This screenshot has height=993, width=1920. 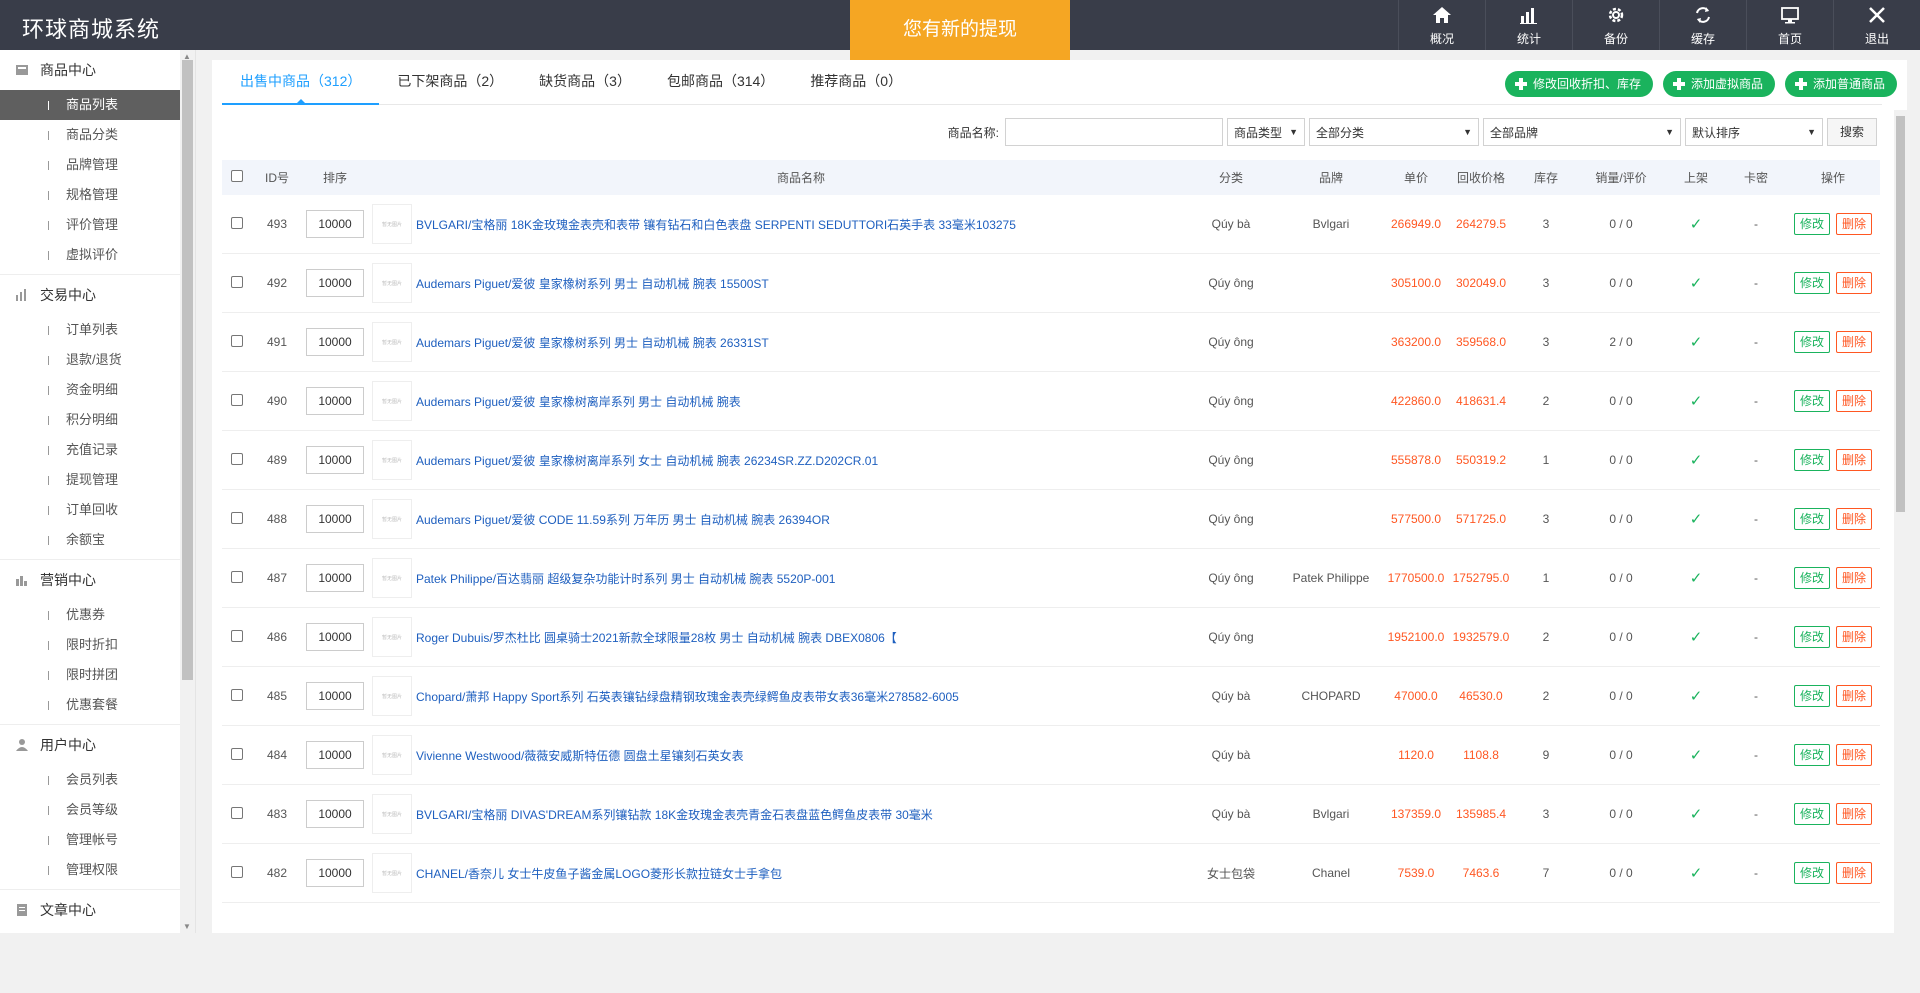 I want to click on topnav-stats: 统计, so click(x=1528, y=25).